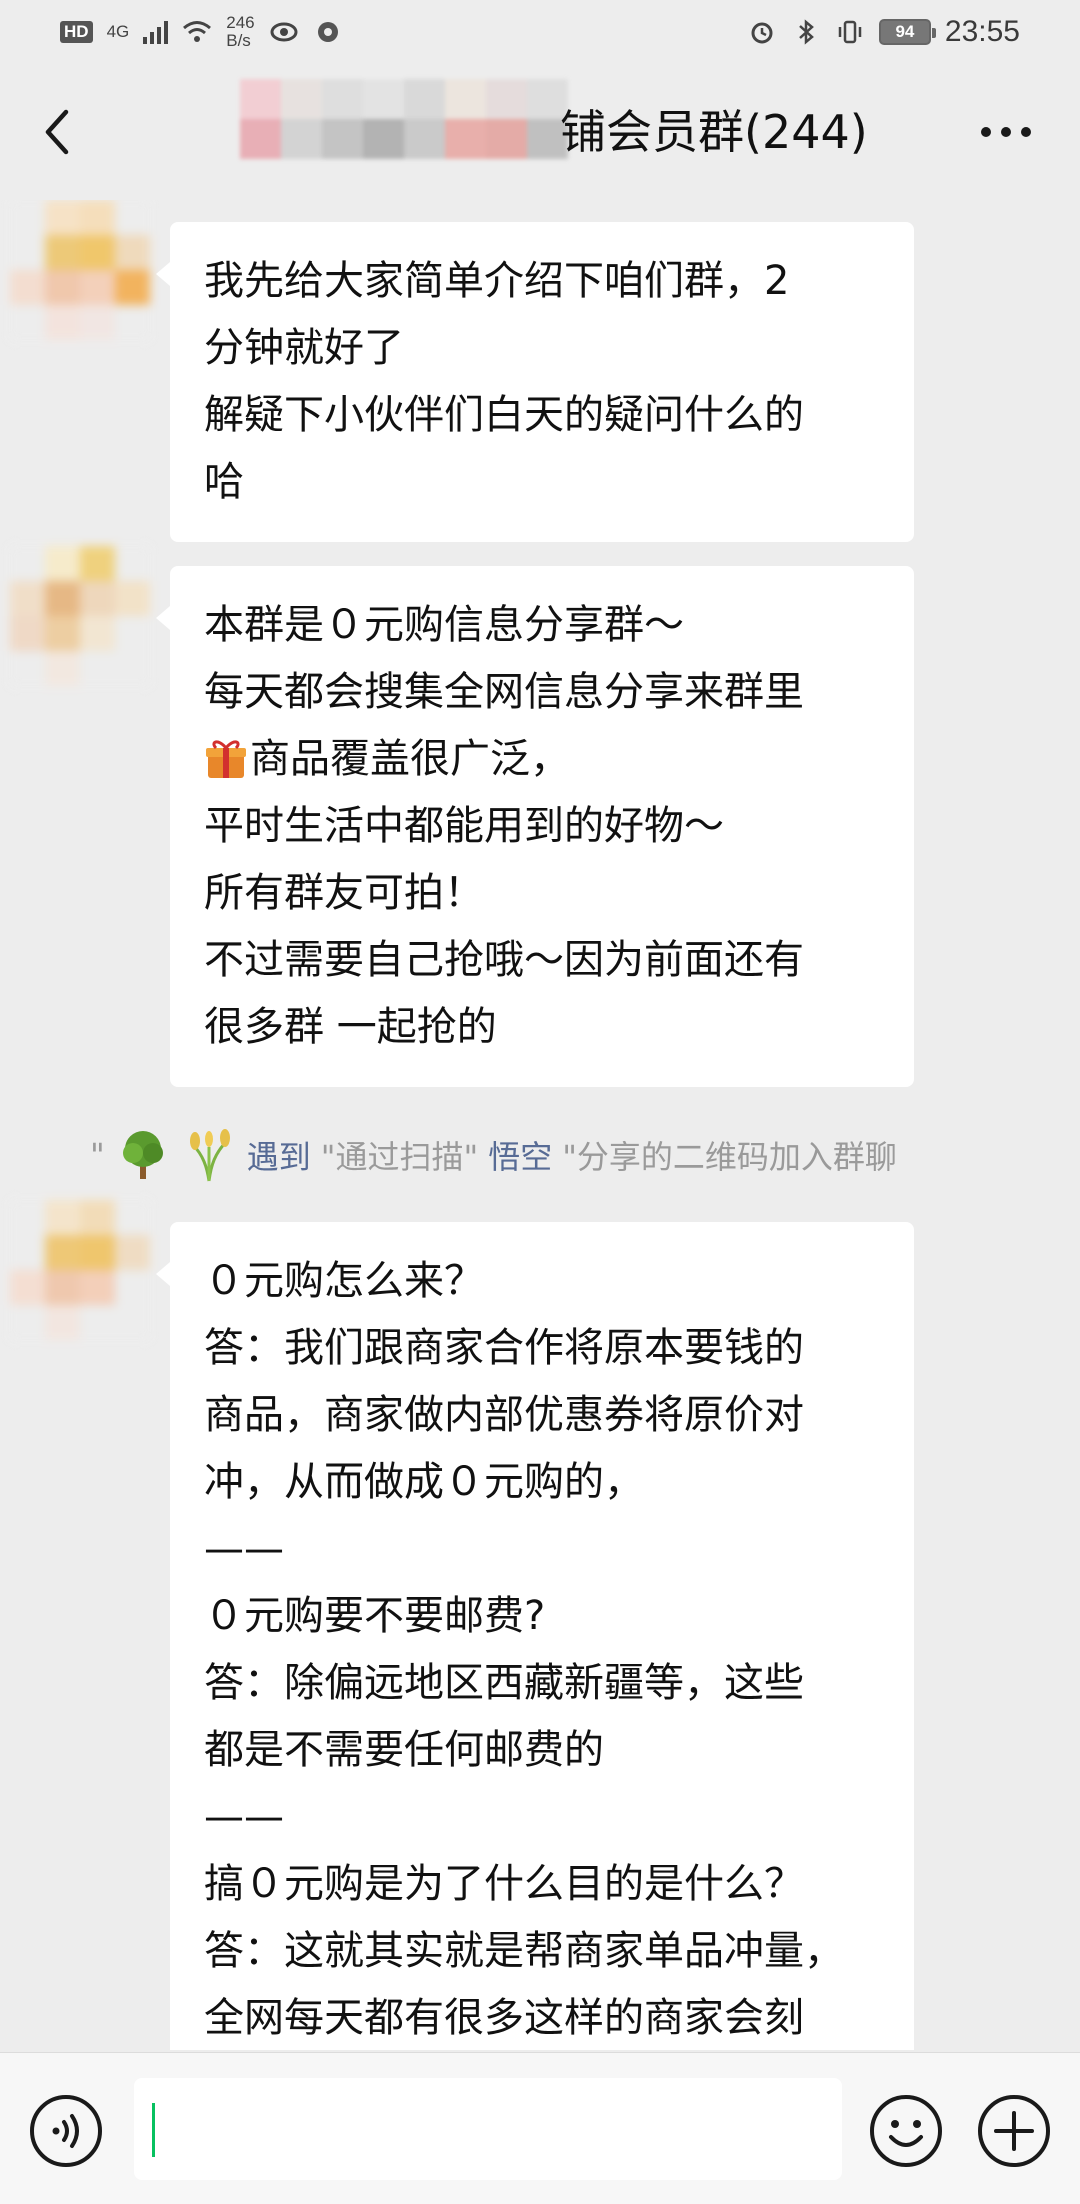 This screenshot has height=2204, width=1080. What do you see at coordinates (504, 415) in the screenshot?
I see `message-text: 解疑下小伙伴们白天的疑问什么的` at bounding box center [504, 415].